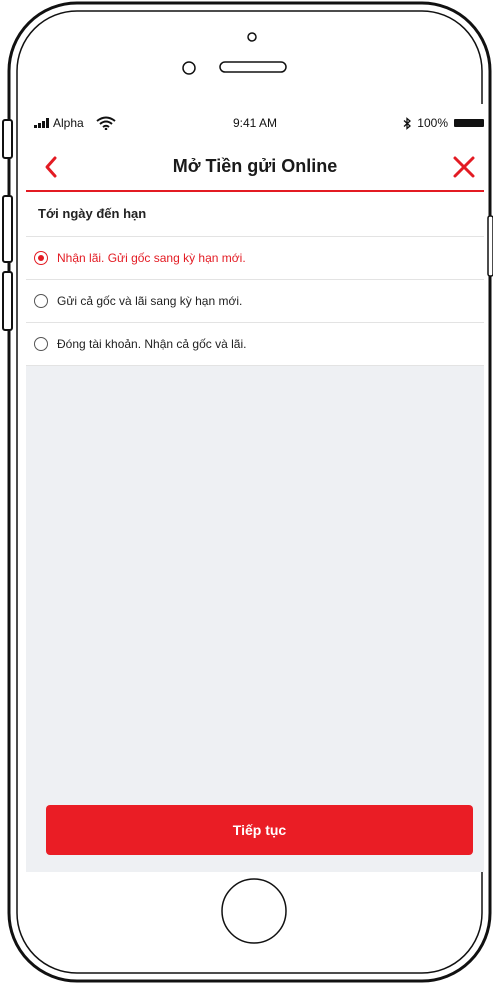  I want to click on home-button, so click(254, 911).